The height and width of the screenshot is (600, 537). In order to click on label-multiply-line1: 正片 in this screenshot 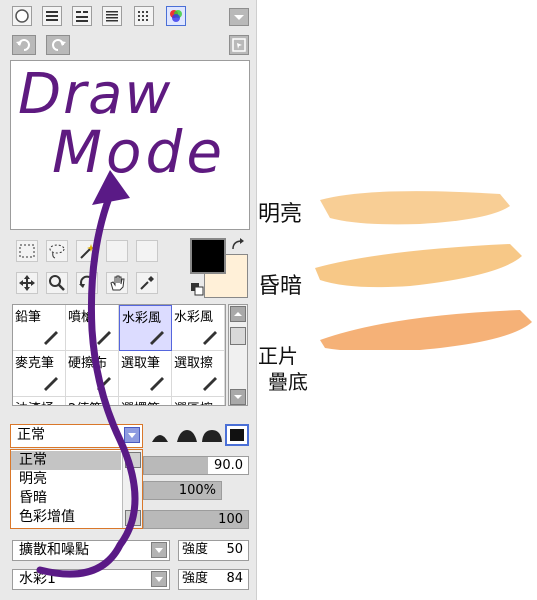, I will do `click(278, 356)`.